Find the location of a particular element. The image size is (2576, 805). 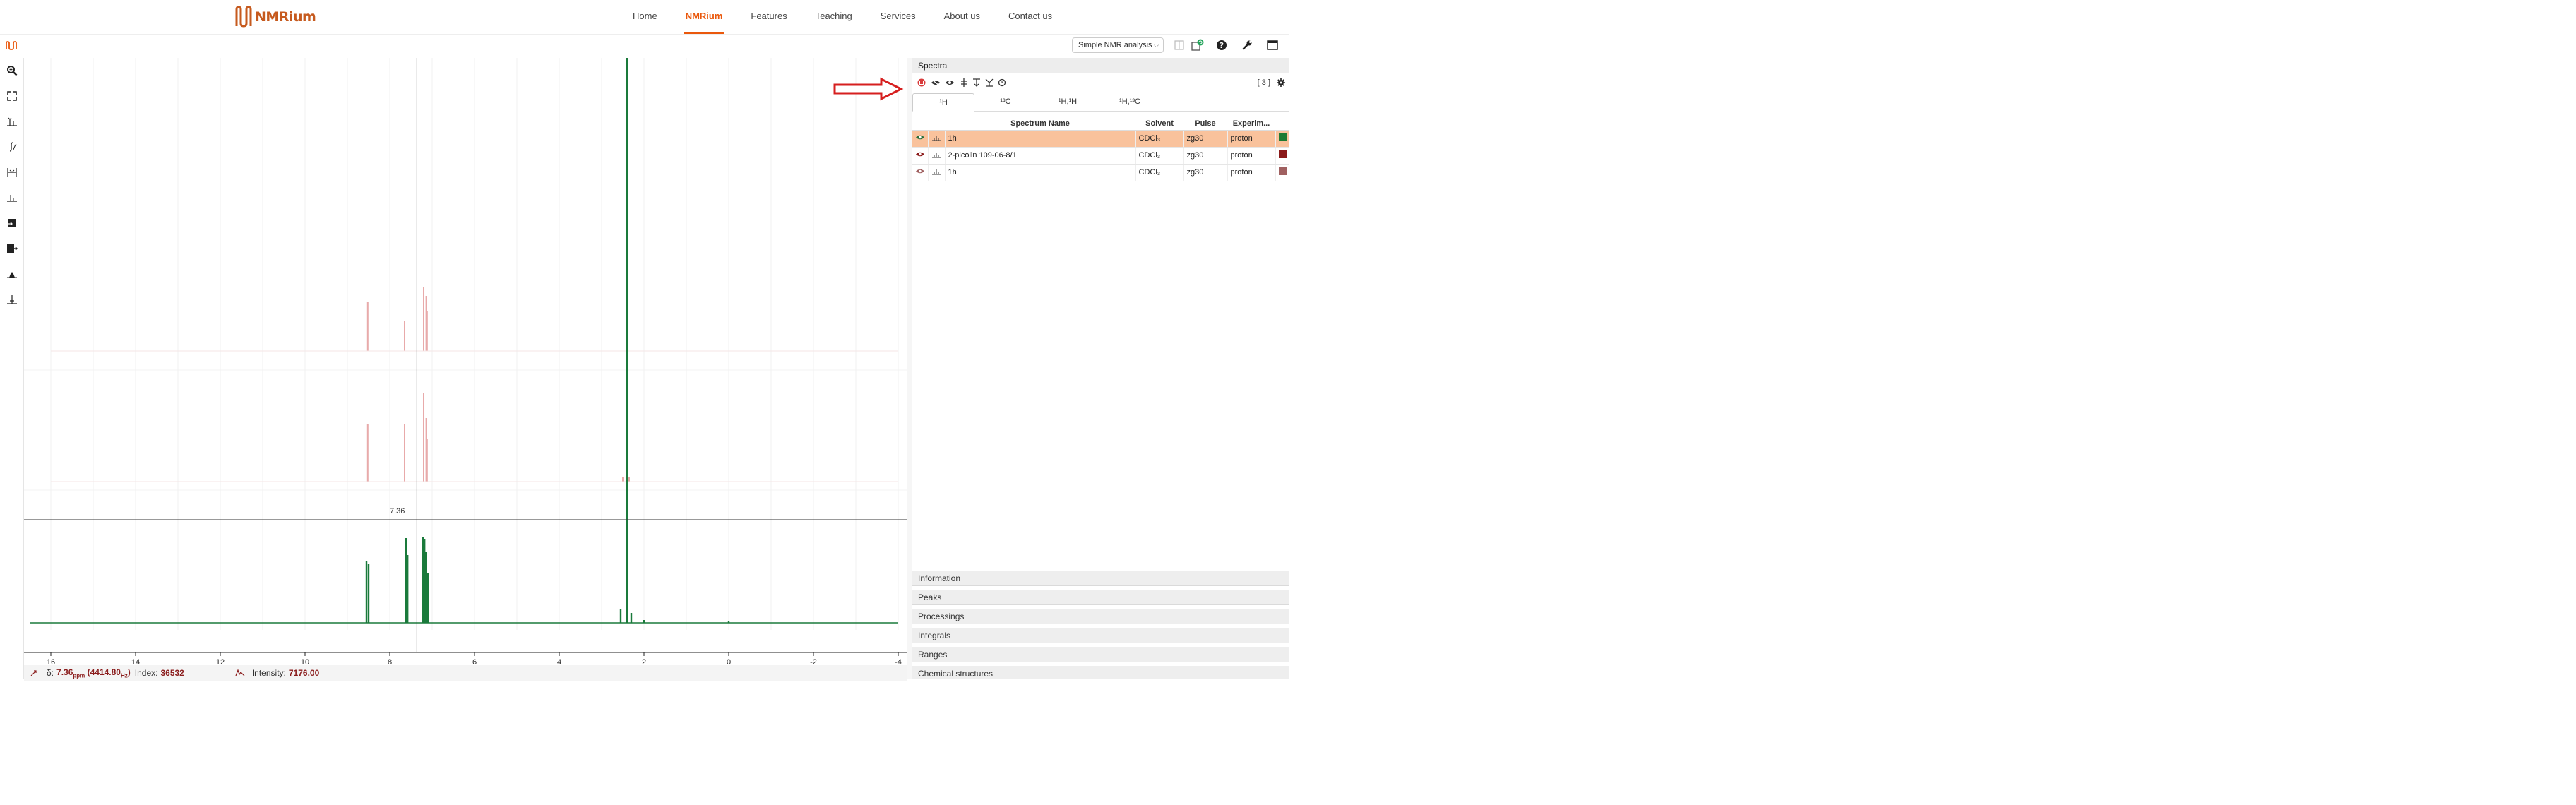

nmrium-logo: NMRium is located at coordinates (275, 17).